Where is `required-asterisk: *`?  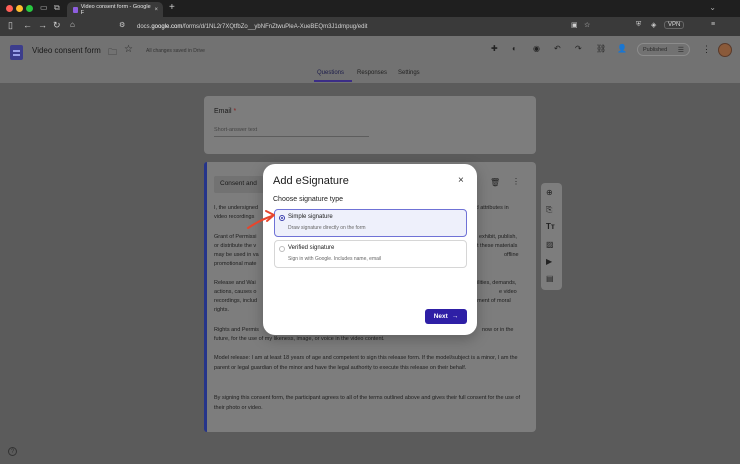 required-asterisk: * is located at coordinates (235, 111).